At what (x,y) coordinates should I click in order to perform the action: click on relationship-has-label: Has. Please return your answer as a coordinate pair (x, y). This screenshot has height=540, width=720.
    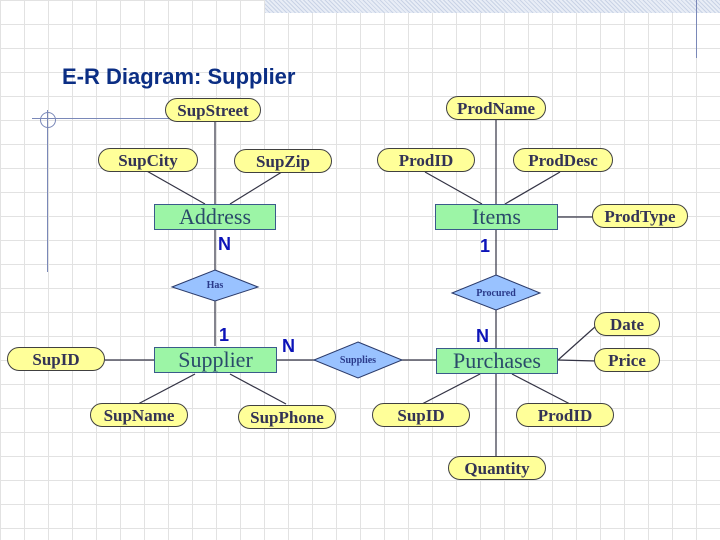
    Looking at the image, I should click on (215, 285).